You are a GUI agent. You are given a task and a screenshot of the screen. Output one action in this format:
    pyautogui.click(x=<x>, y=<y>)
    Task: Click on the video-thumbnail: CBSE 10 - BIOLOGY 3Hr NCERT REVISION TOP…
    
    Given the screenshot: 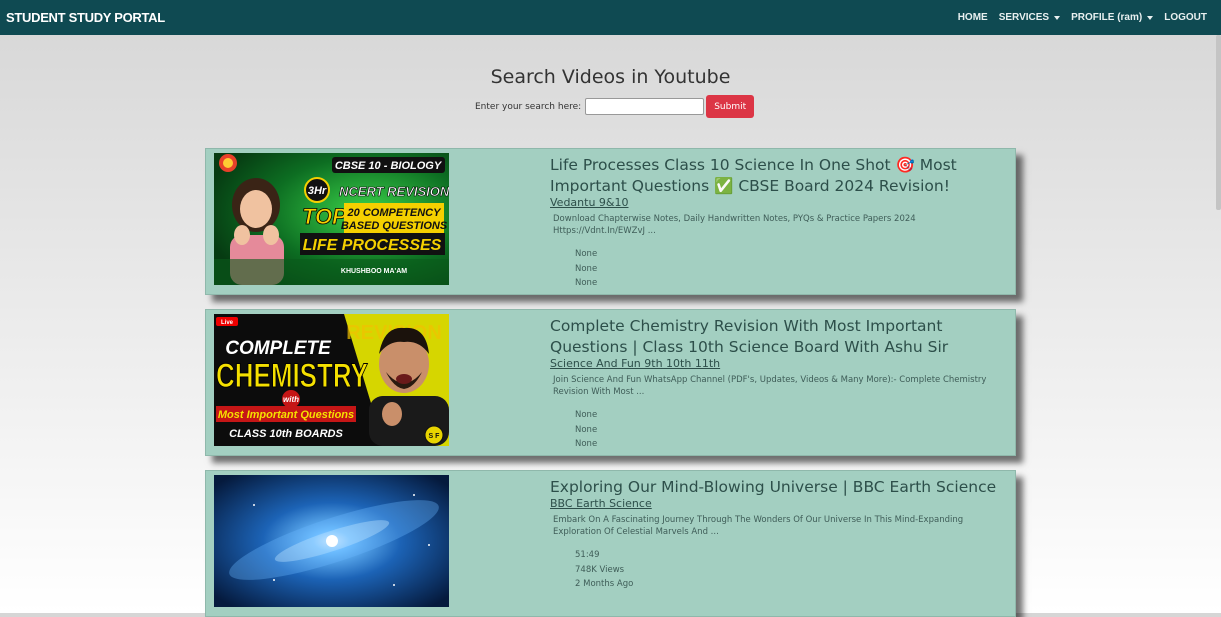 What is the action you would take?
    pyautogui.click(x=331, y=219)
    